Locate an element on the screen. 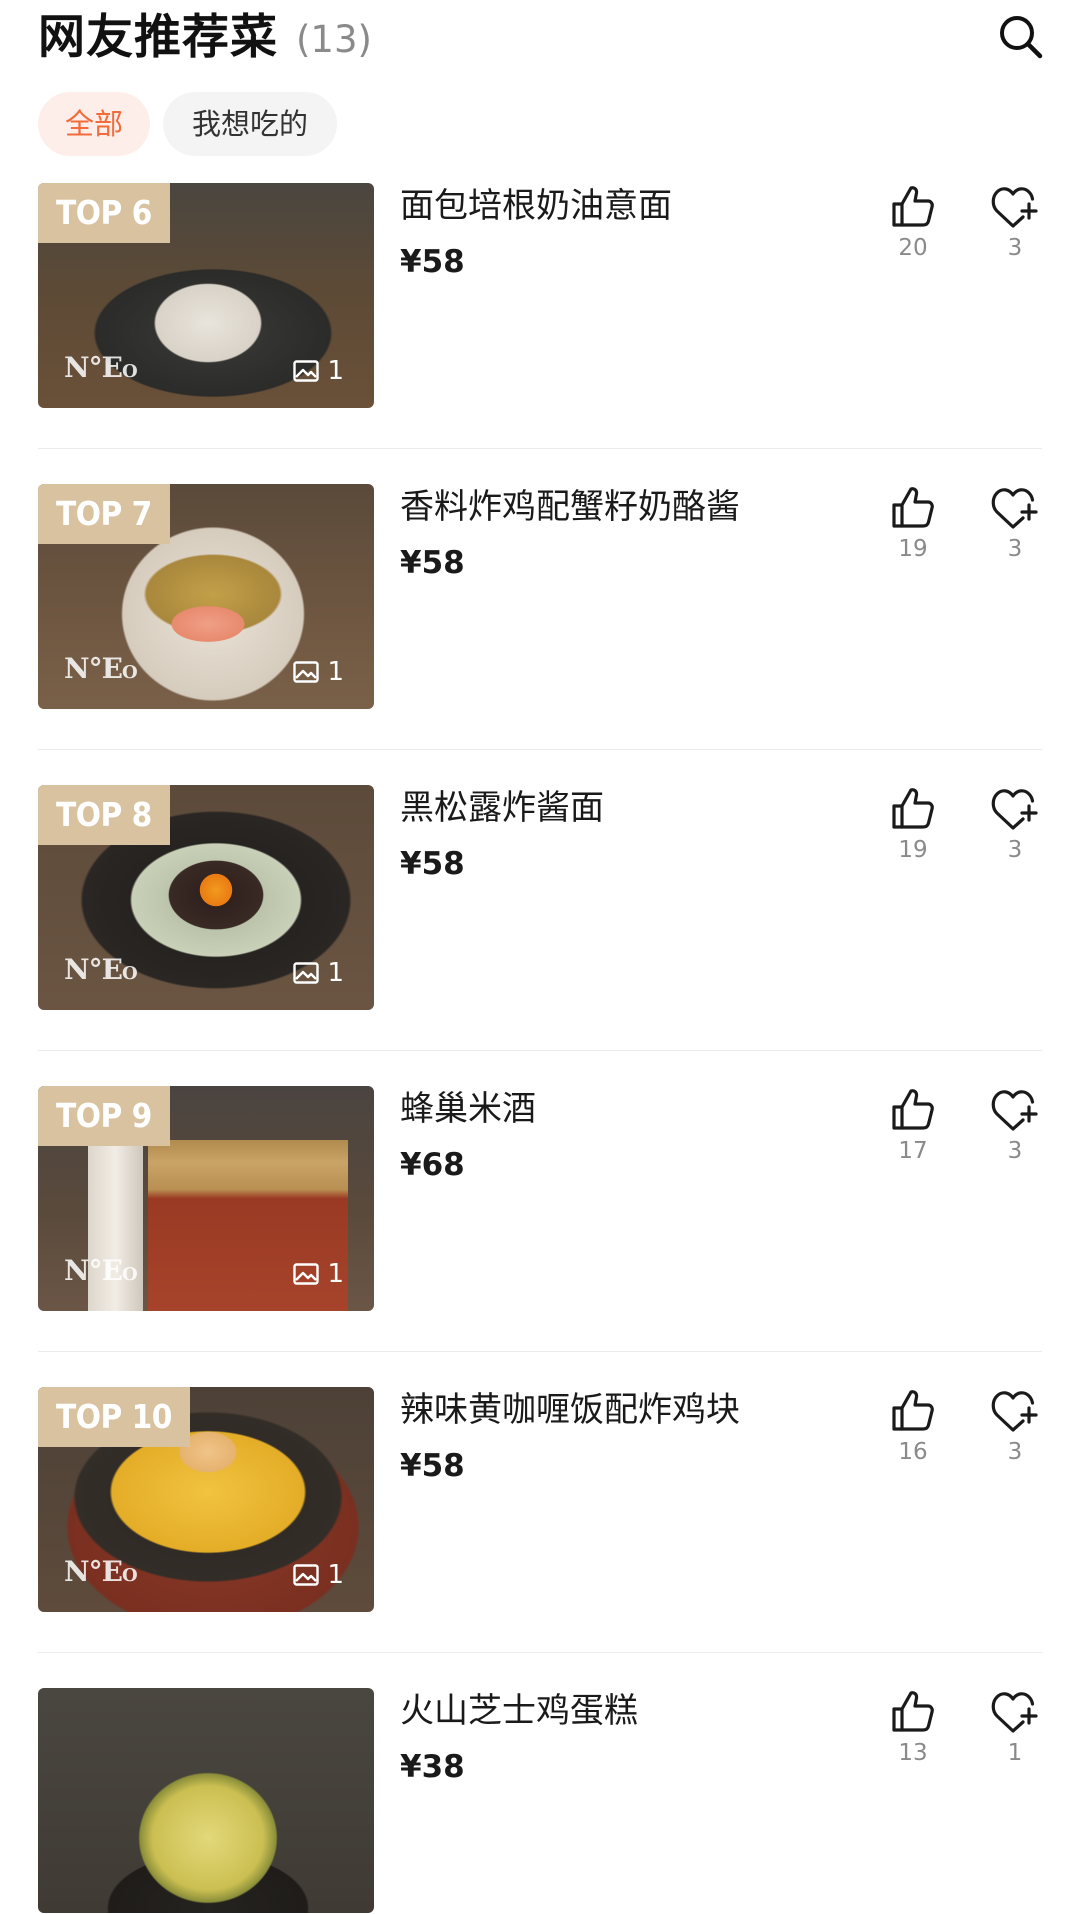 The image size is (1080, 1914). like-button: 20 is located at coordinates (913, 223).